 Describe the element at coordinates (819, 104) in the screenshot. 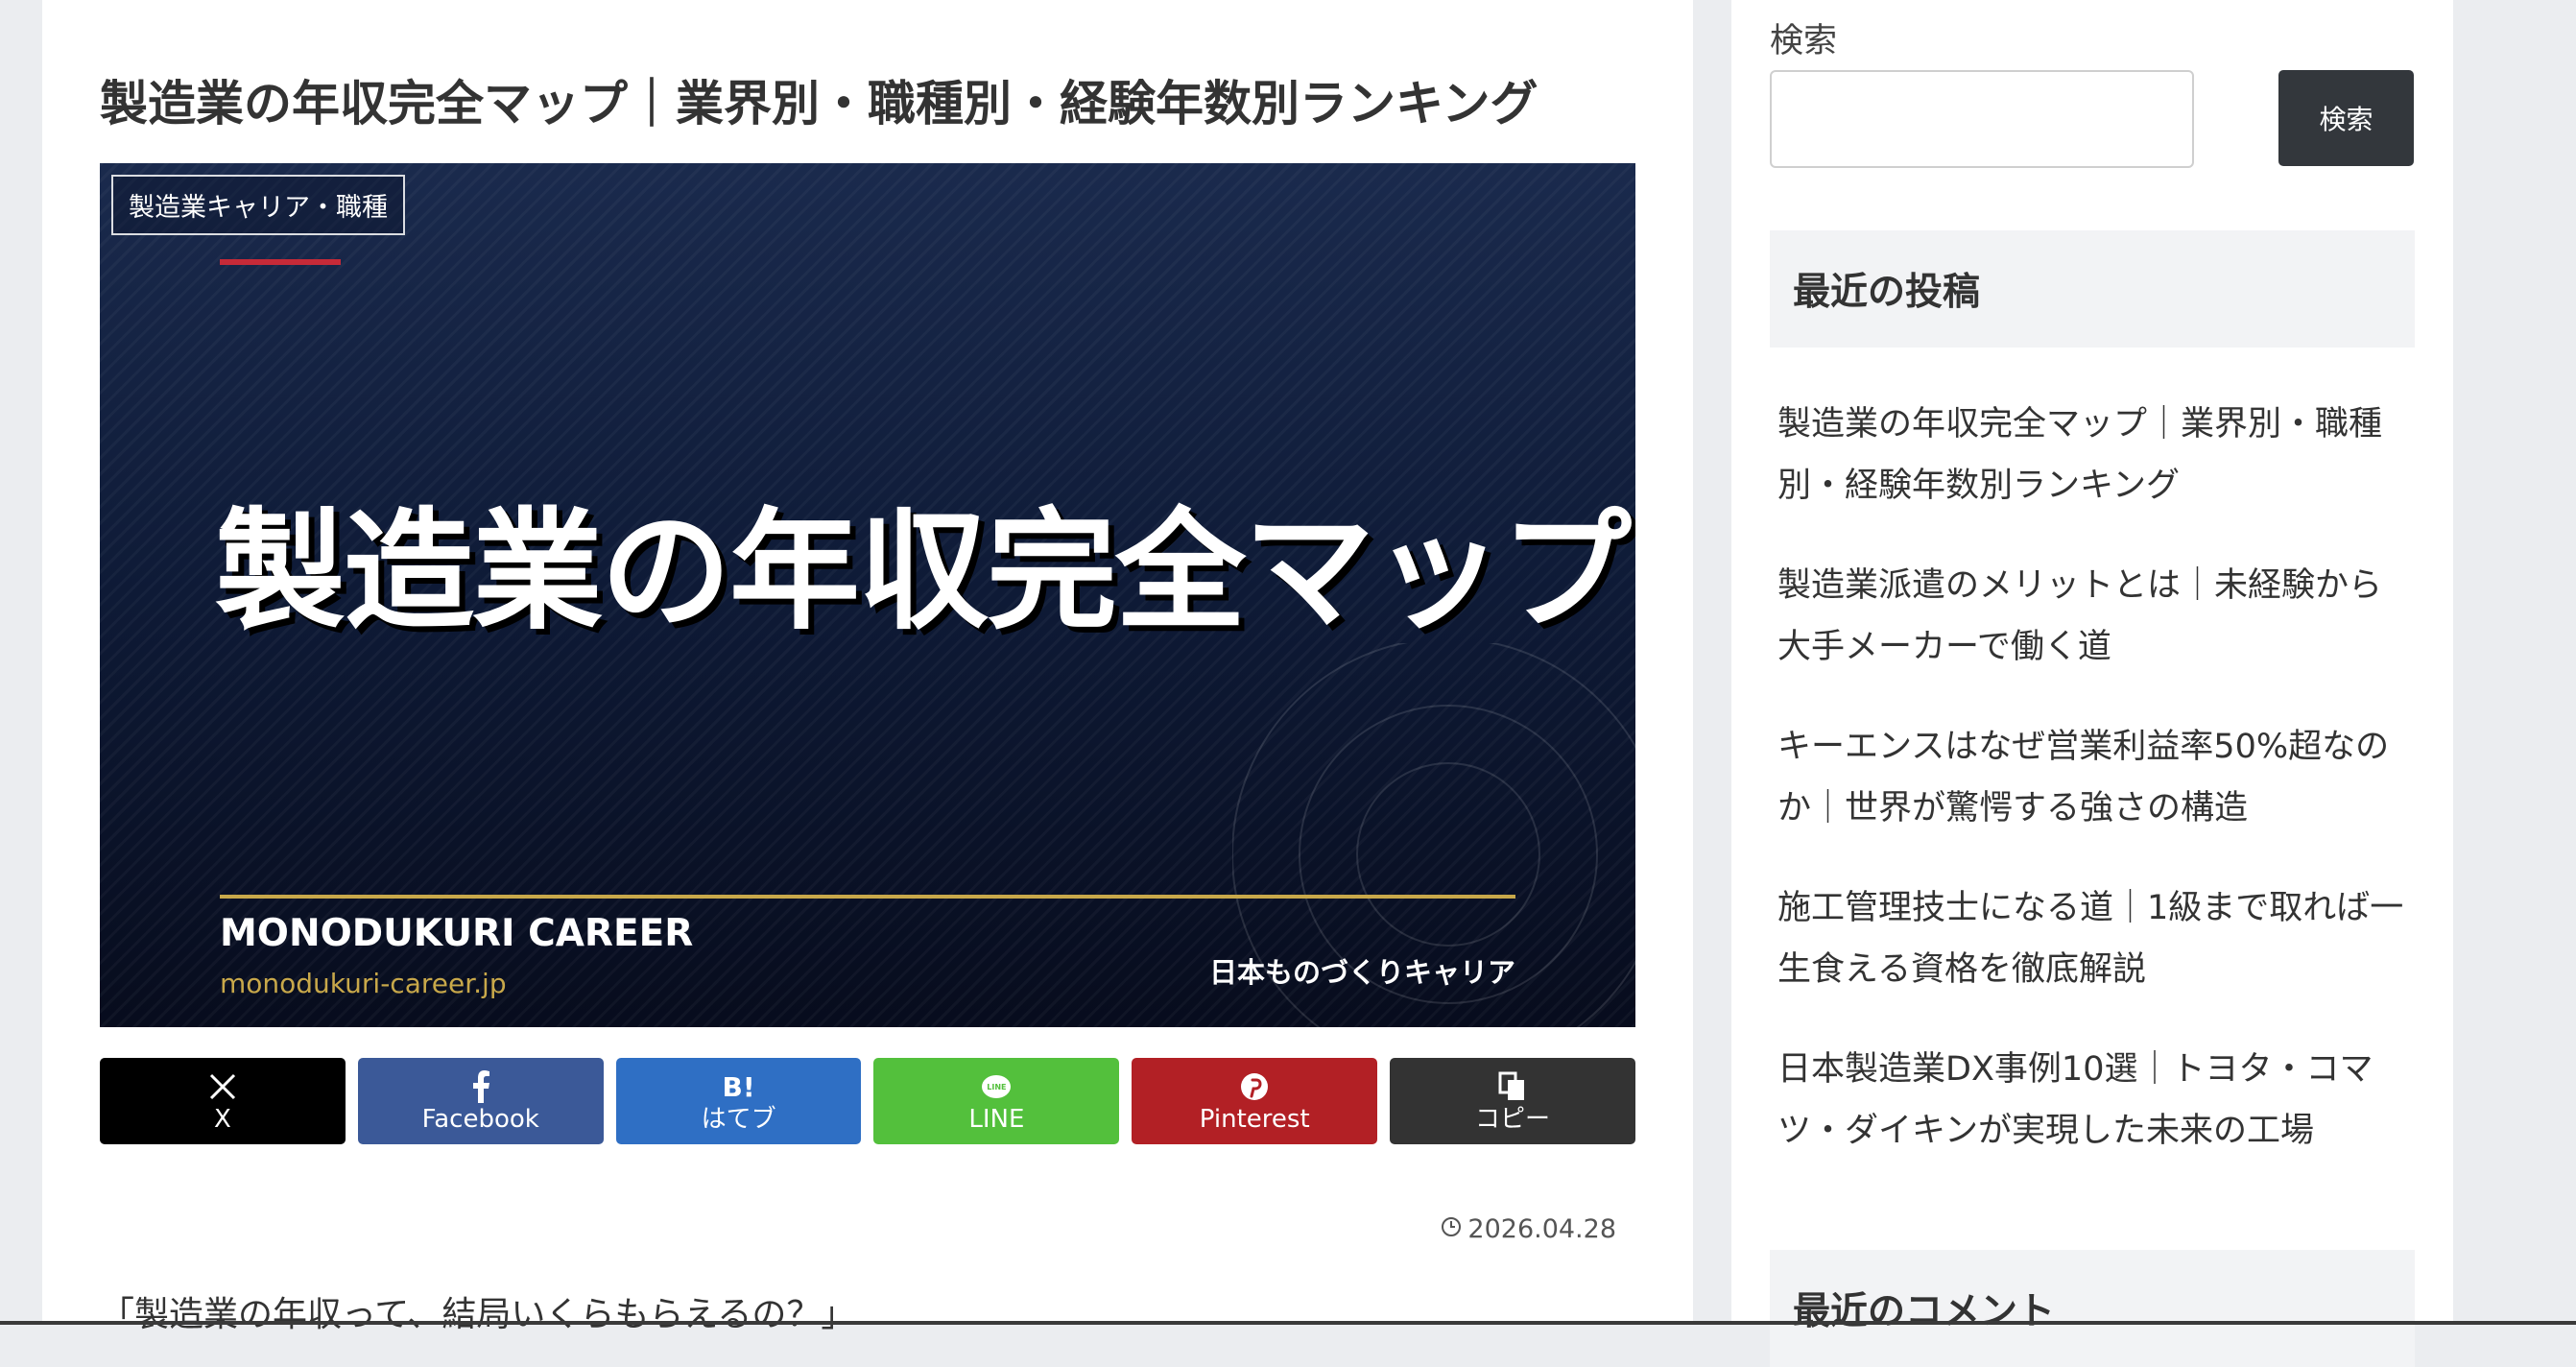

I see `article-title: 製造業の年収完全マップ｜業界別・職種別・経験年数別ランキング` at that location.